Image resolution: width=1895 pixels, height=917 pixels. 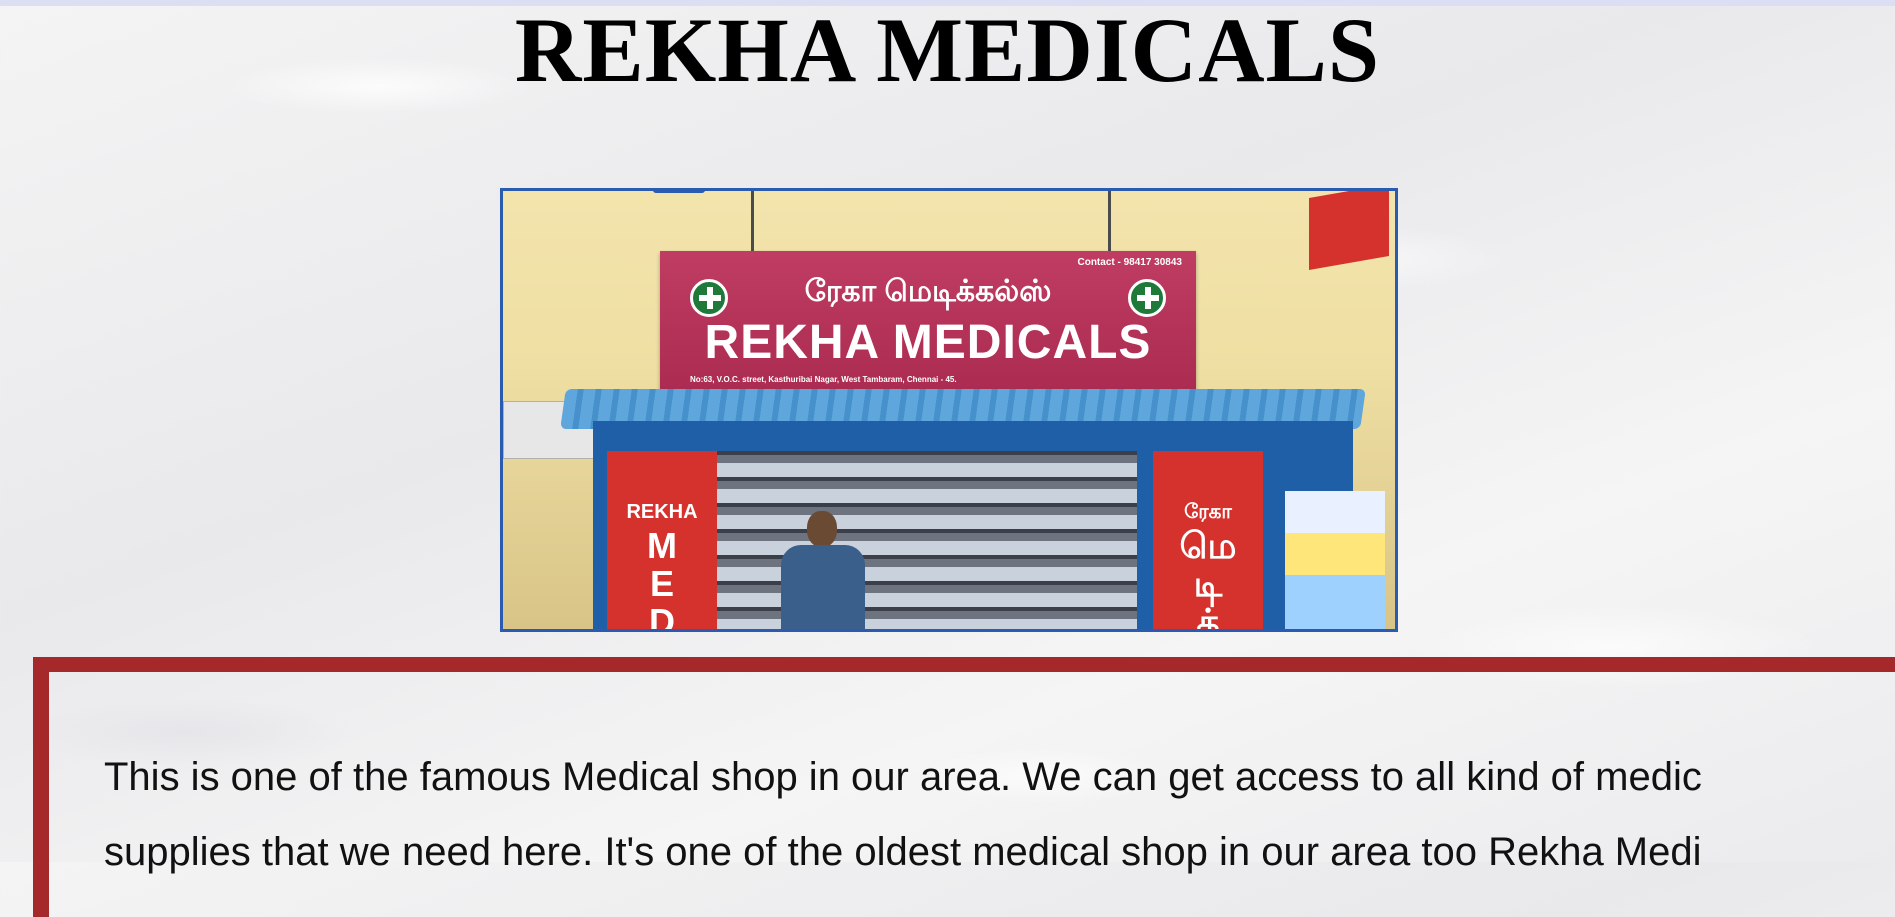 What do you see at coordinates (1349, 231) in the screenshot?
I see `right-sign` at bounding box center [1349, 231].